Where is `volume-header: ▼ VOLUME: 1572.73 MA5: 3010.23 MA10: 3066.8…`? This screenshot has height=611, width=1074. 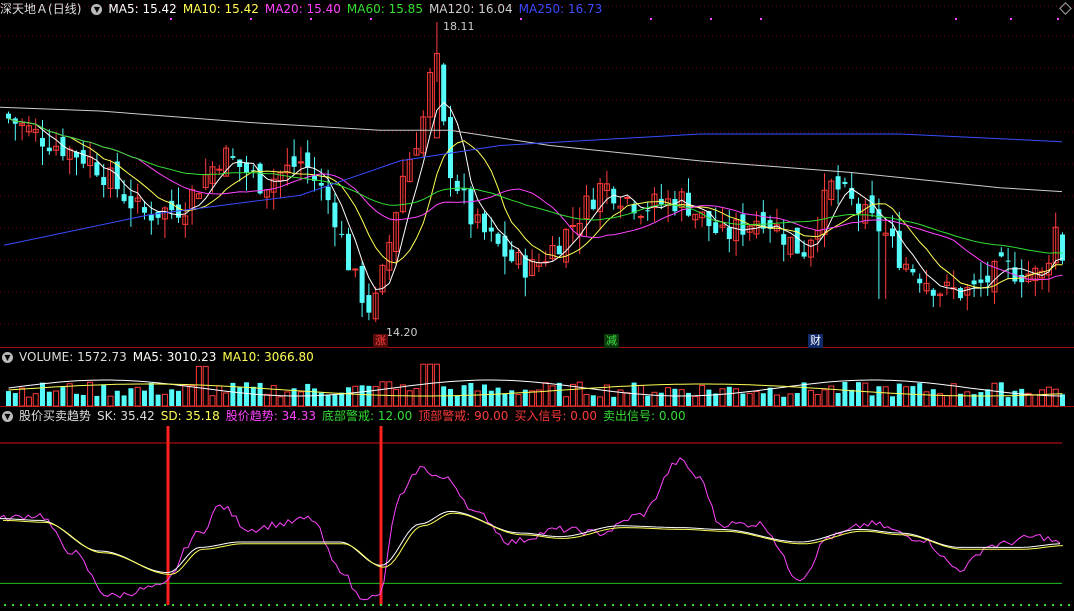 volume-header: ▼ VOLUME: 1572.73 MA5: 3010.23 MA10: 3066.8… is located at coordinates (160, 357).